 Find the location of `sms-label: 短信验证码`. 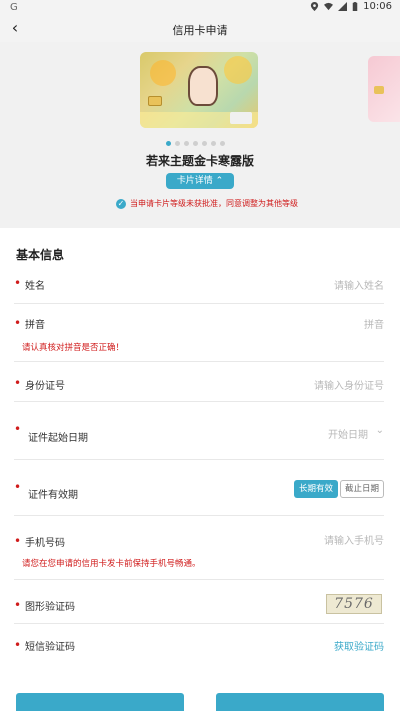

sms-label: 短信验证码 is located at coordinates (50, 647).